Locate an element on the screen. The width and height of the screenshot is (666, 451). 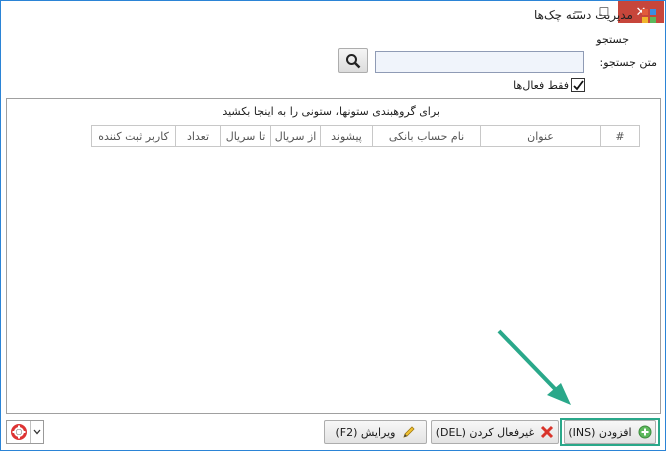
red-x-icon is located at coordinates (547, 432).